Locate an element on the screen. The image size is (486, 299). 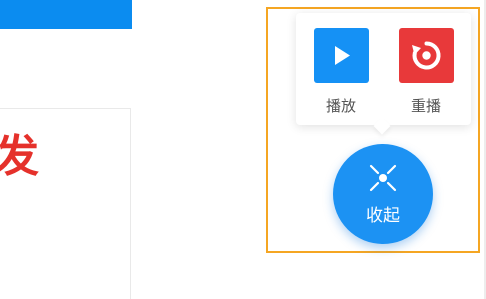
collapse-label: 收起 is located at coordinates (383, 216).